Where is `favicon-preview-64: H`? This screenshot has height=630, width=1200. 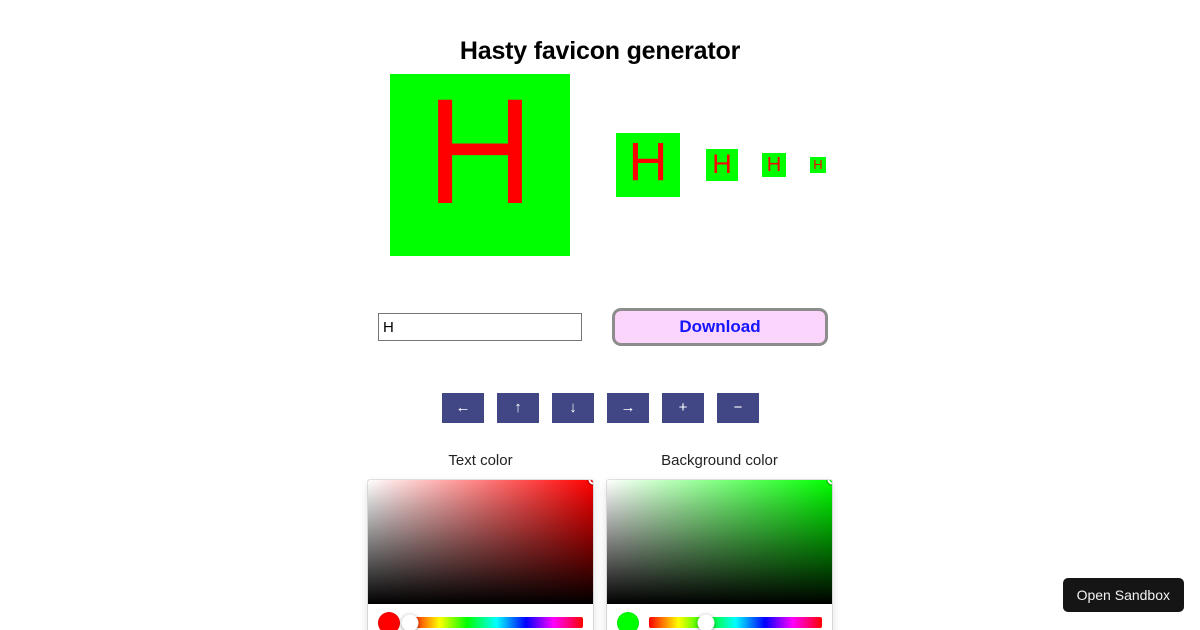 favicon-preview-64: H is located at coordinates (648, 165).